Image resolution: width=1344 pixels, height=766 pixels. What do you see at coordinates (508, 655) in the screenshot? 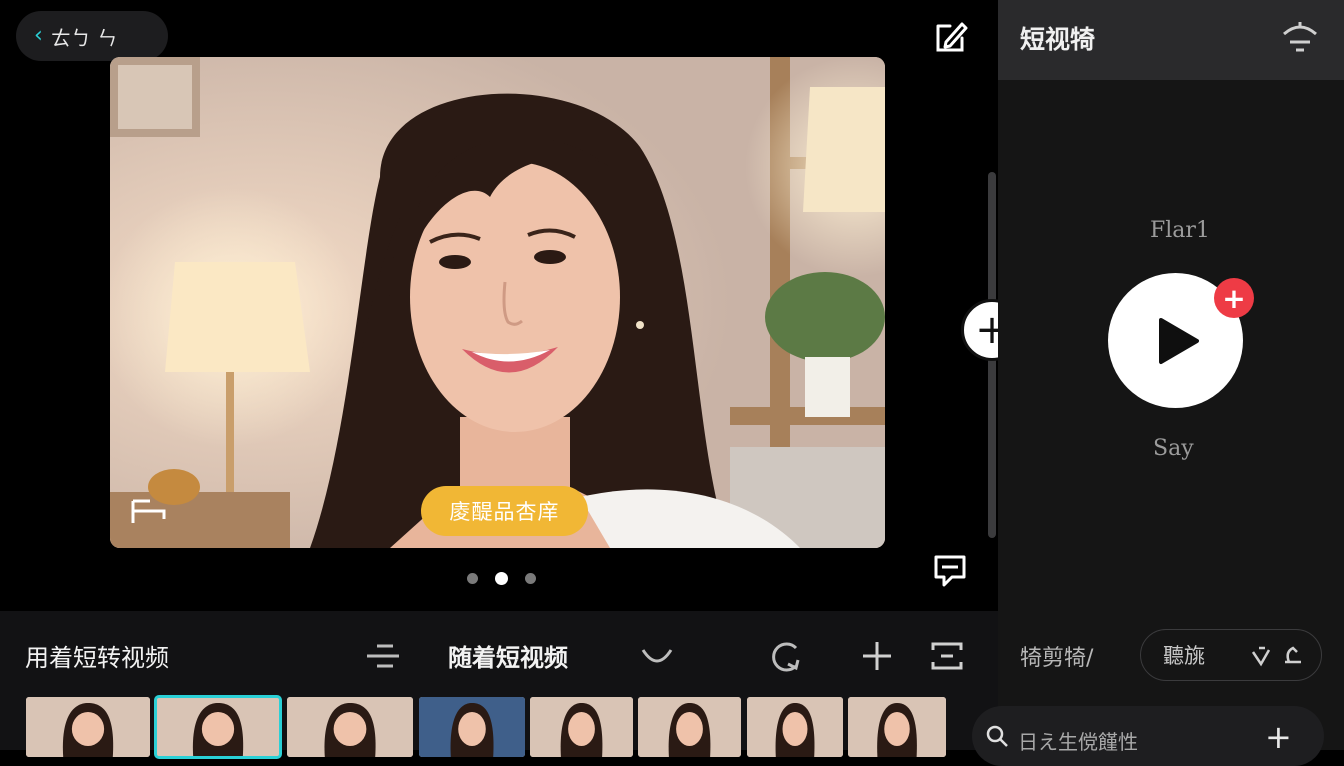
I see `toolbar-label-mid: 随着短视频` at bounding box center [508, 655].